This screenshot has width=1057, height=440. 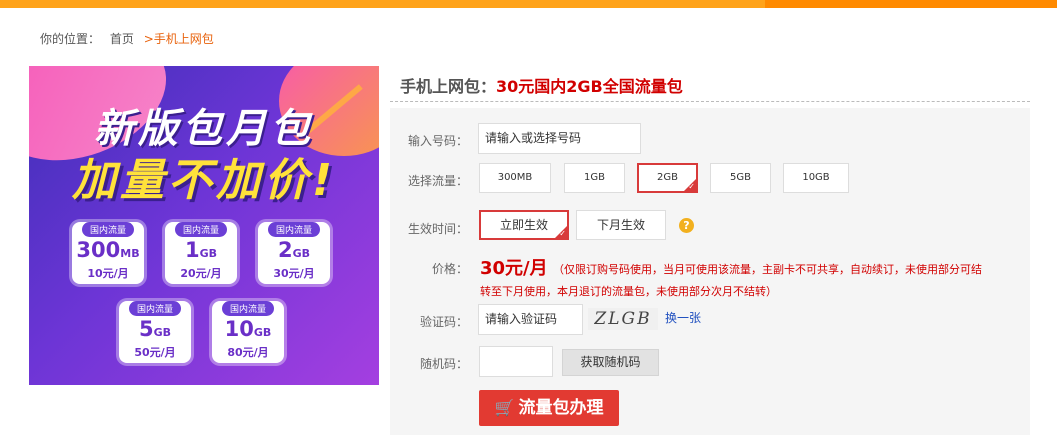 I want to click on submit-label: 流量包办理, so click(x=561, y=408).